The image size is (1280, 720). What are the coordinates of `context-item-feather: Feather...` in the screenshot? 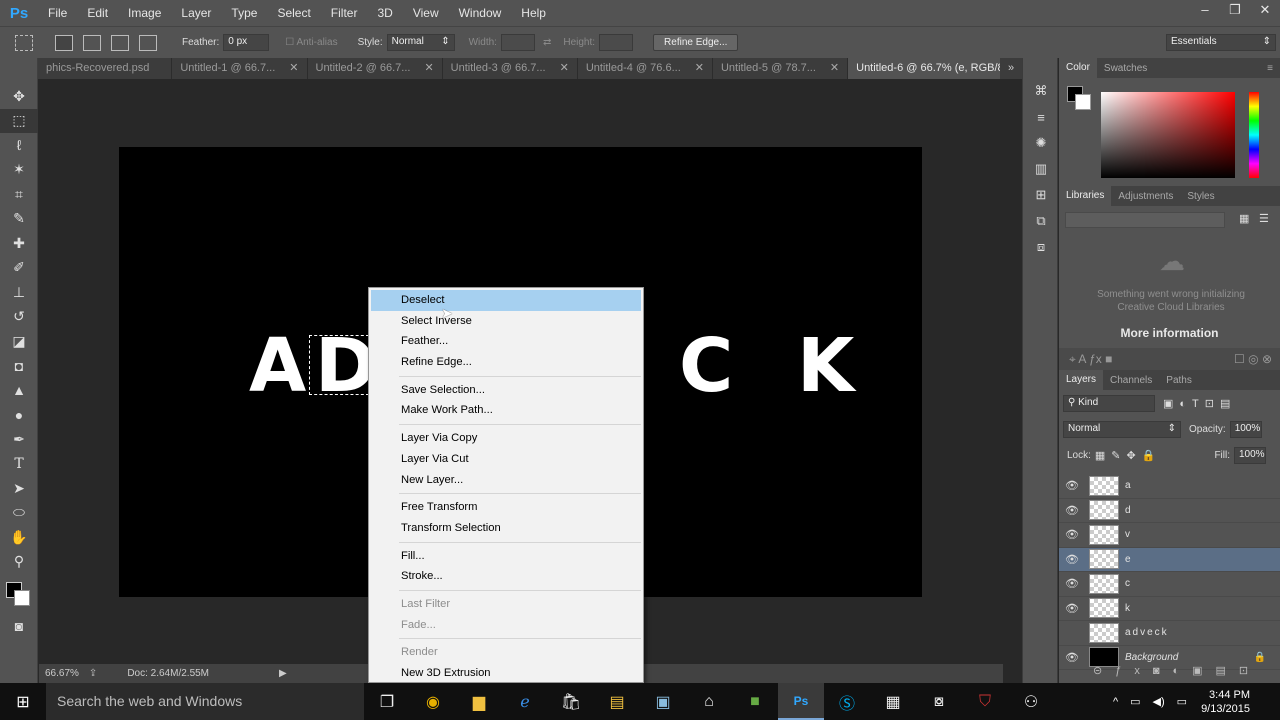 It's located at (506, 341).